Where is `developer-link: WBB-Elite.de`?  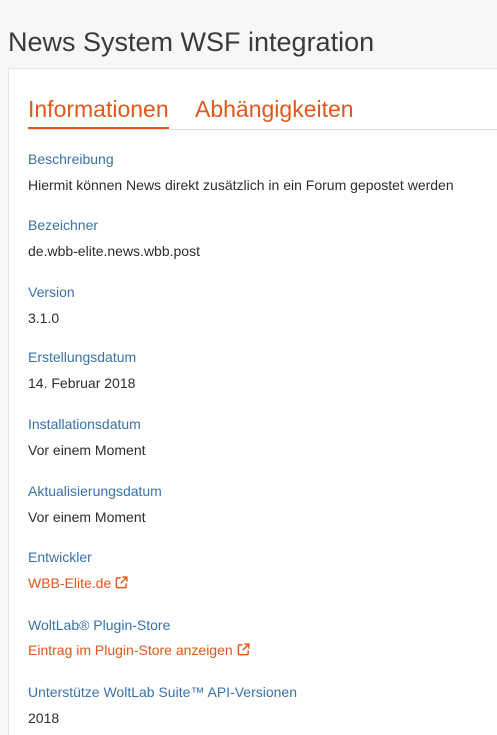 developer-link: WBB-Elite.de is located at coordinates (78, 583).